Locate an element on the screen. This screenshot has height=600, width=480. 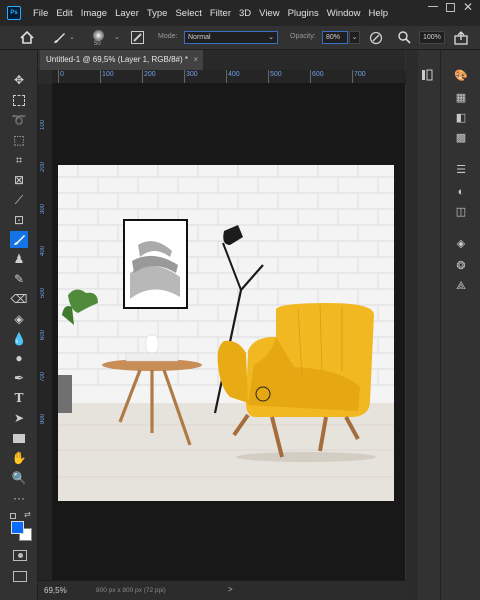
menu-type: Type is located at coordinates (157, 13).